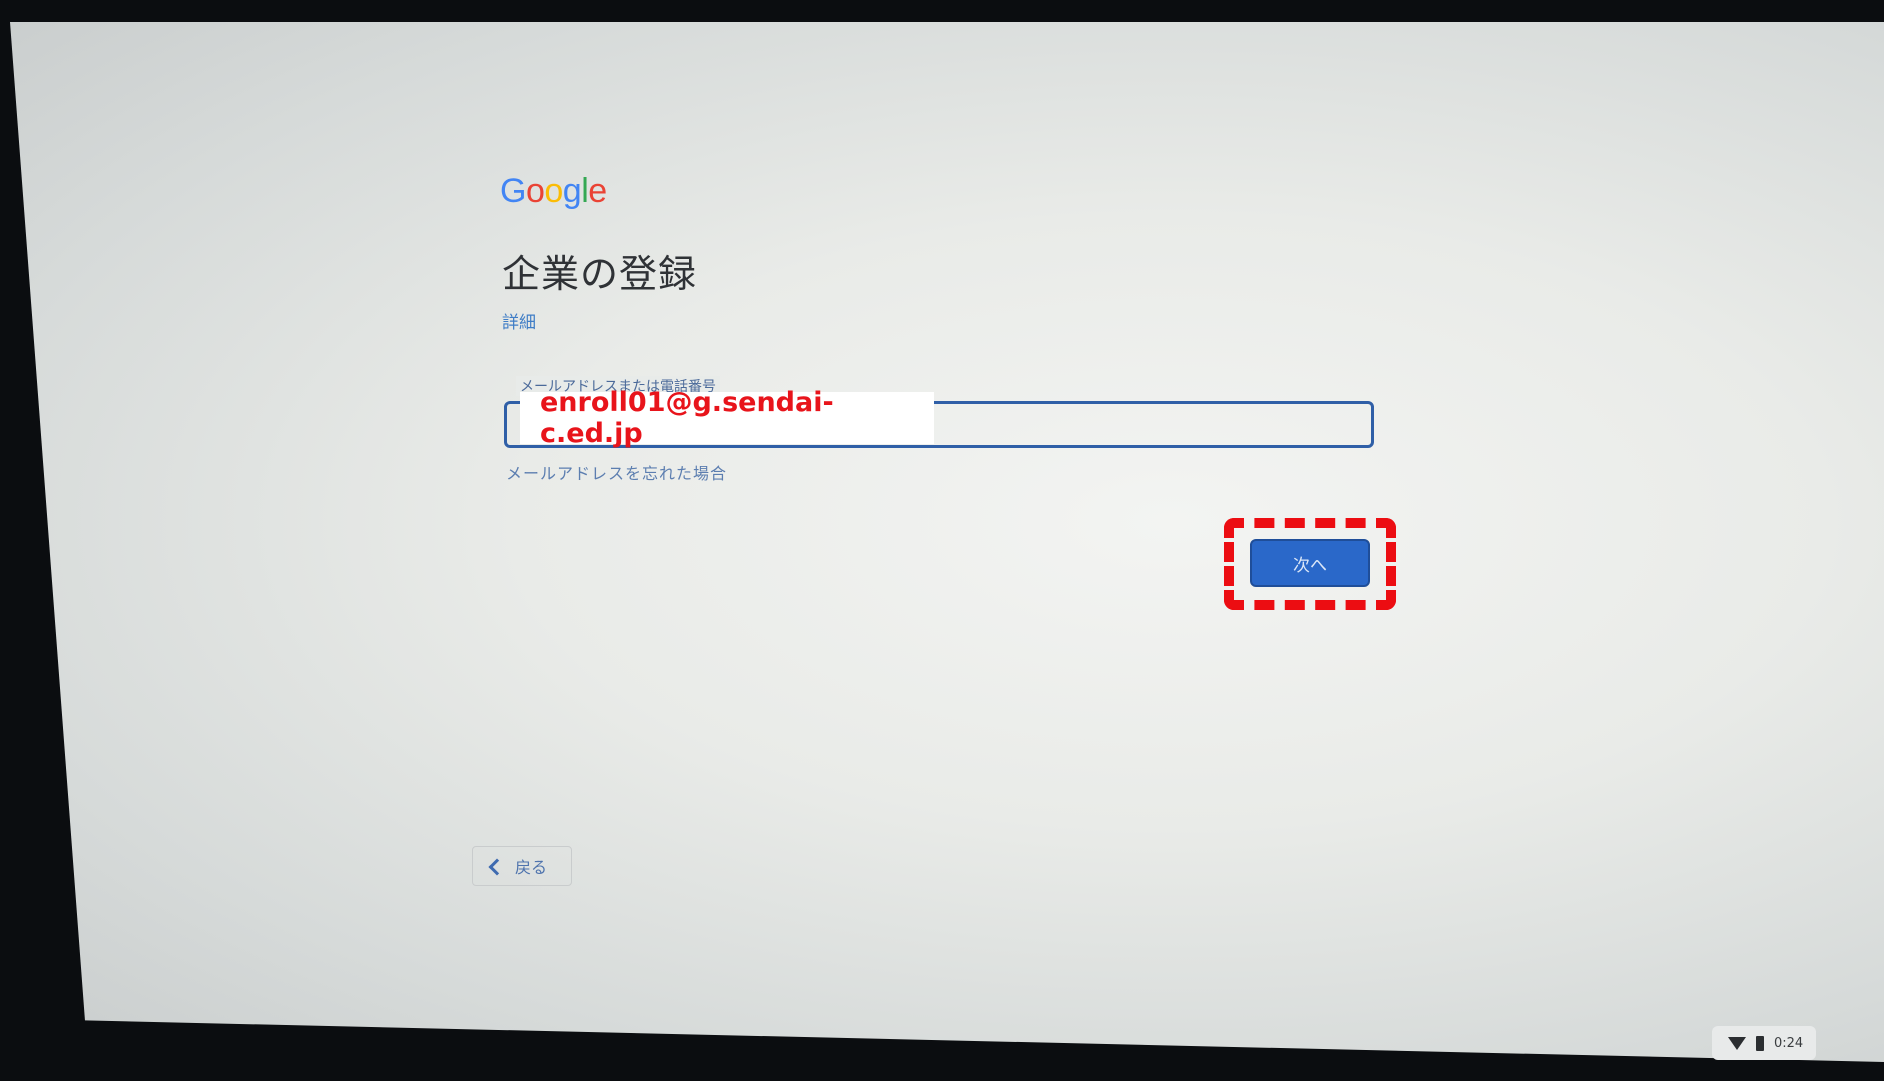 The image size is (1884, 1081). Describe the element at coordinates (600, 274) in the screenshot. I see `page-title: 企業の登録` at that location.